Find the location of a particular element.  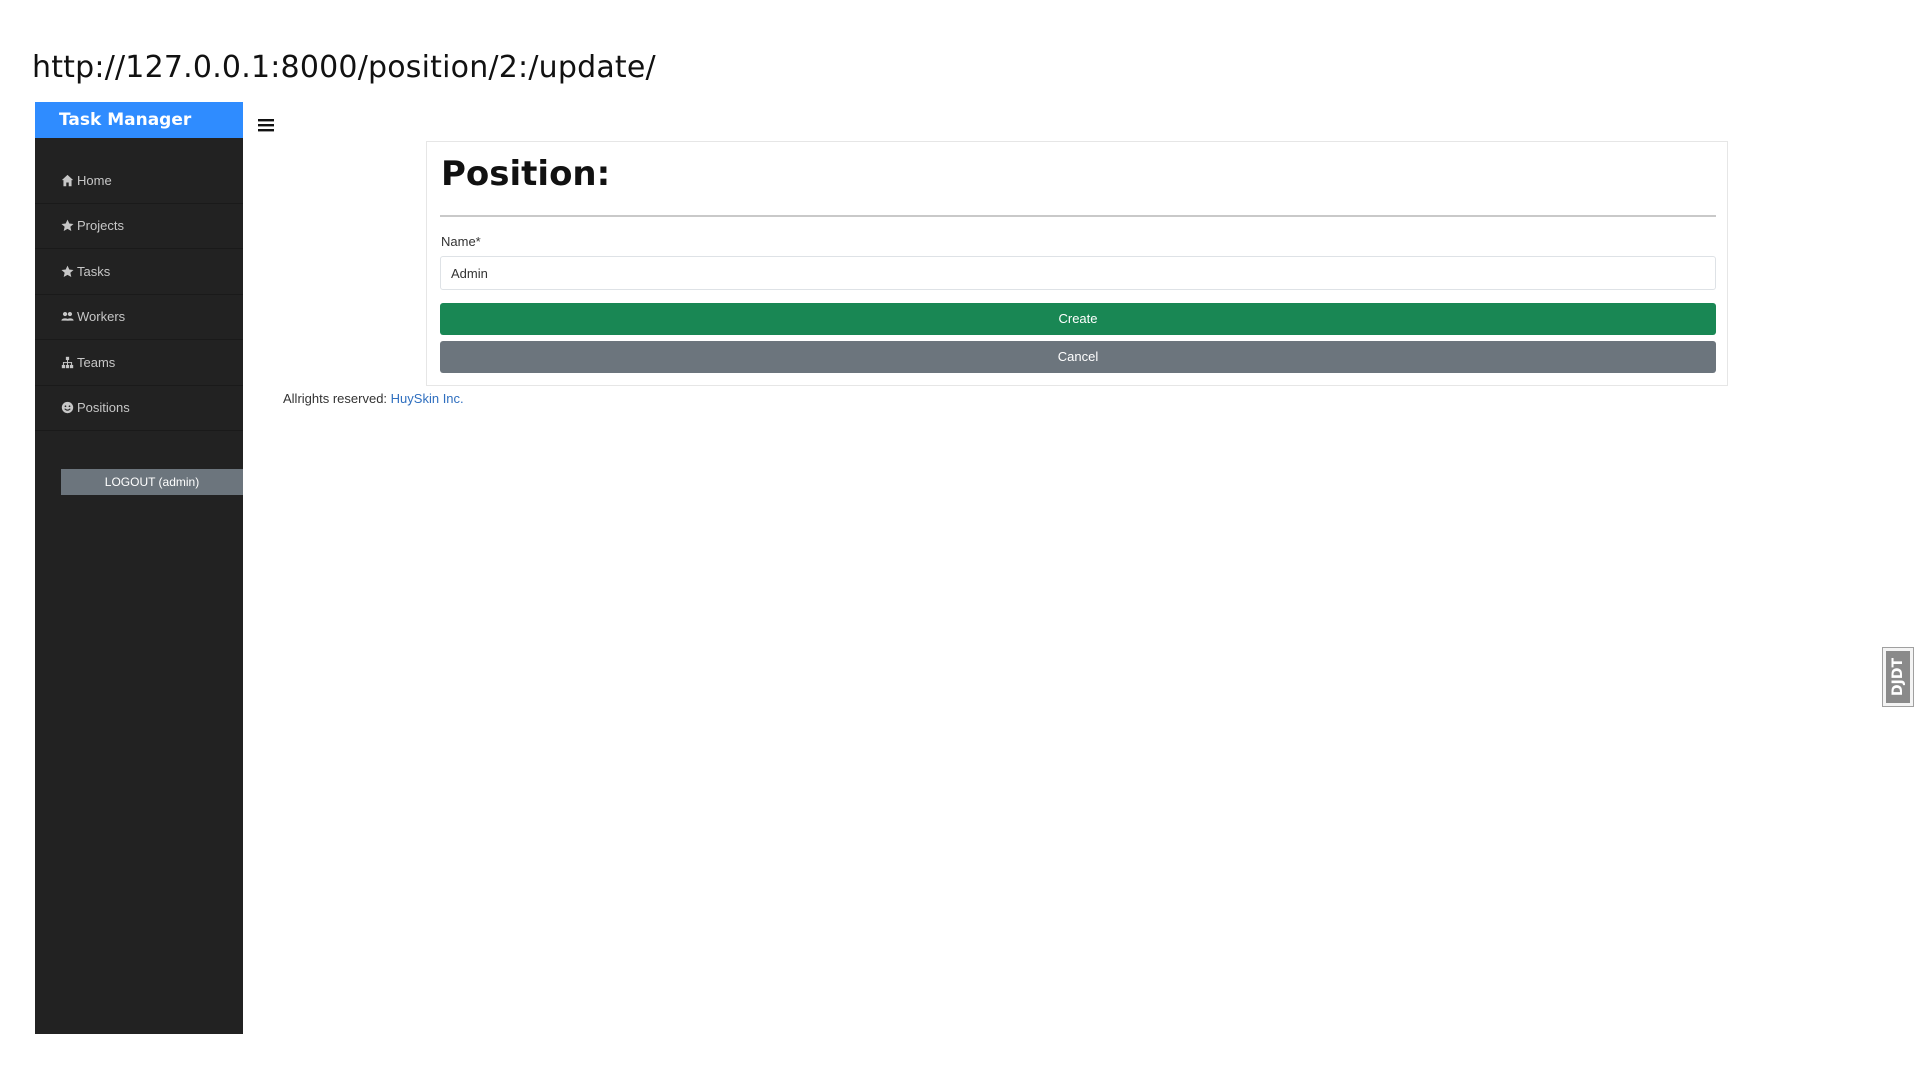

home-icon is located at coordinates (67, 180).